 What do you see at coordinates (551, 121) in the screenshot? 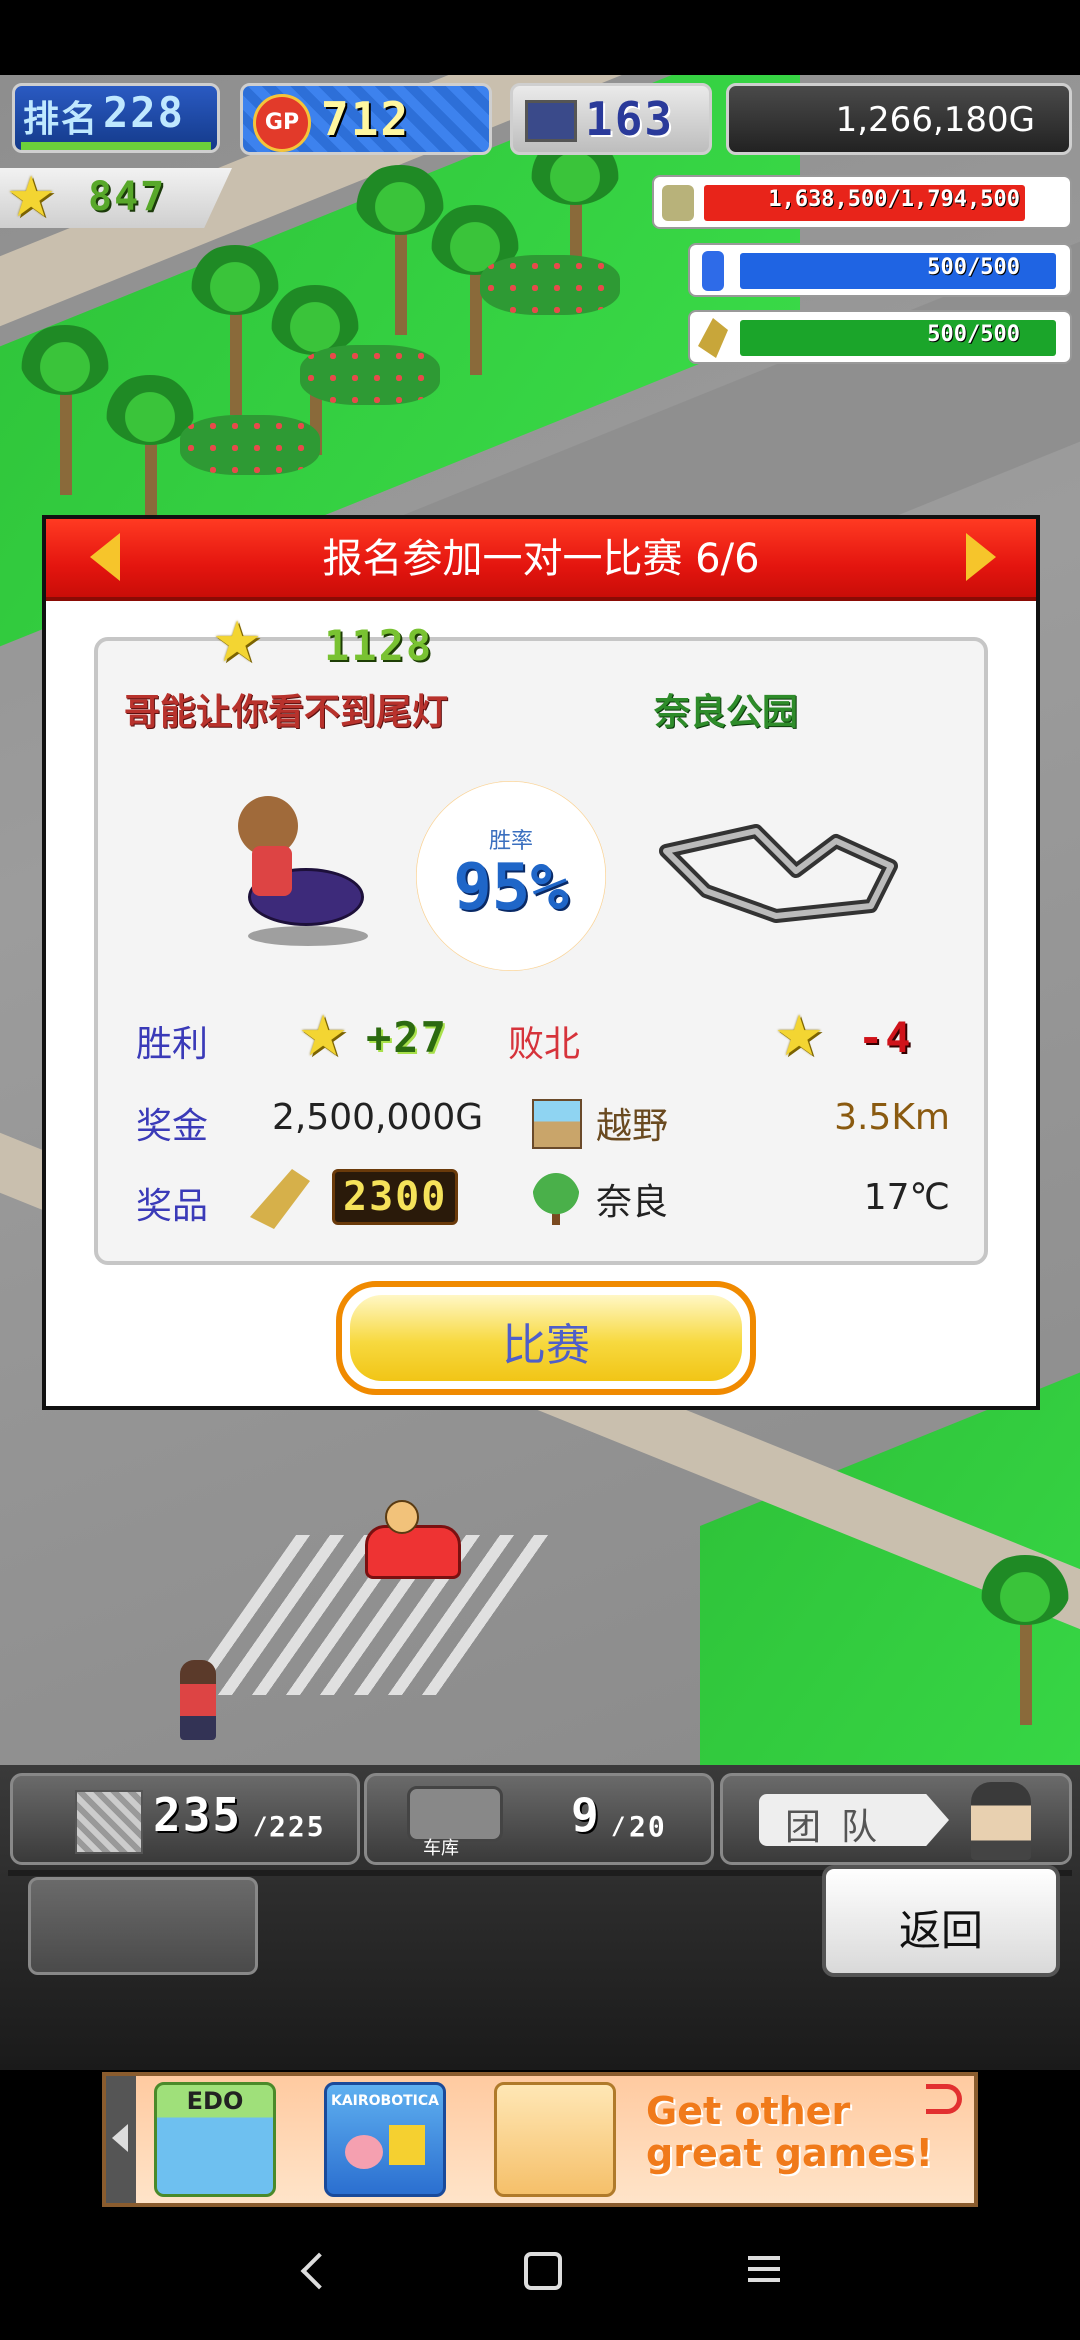
I see `computer-icon` at bounding box center [551, 121].